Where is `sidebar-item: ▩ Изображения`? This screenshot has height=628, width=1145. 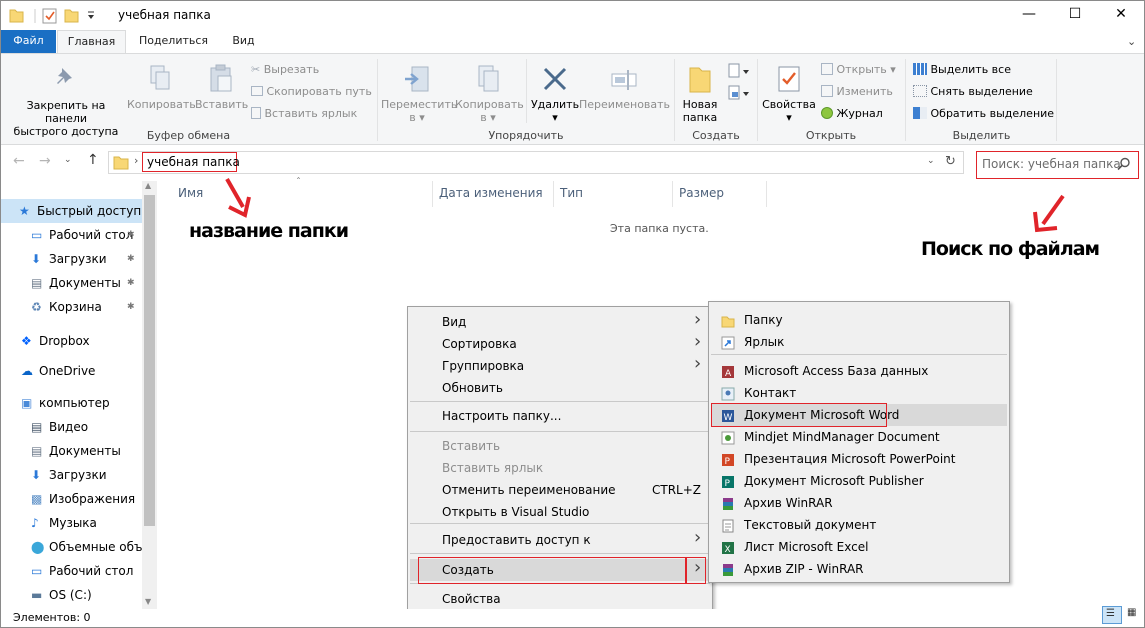 sidebar-item: ▩ Изображения is located at coordinates (71, 499).